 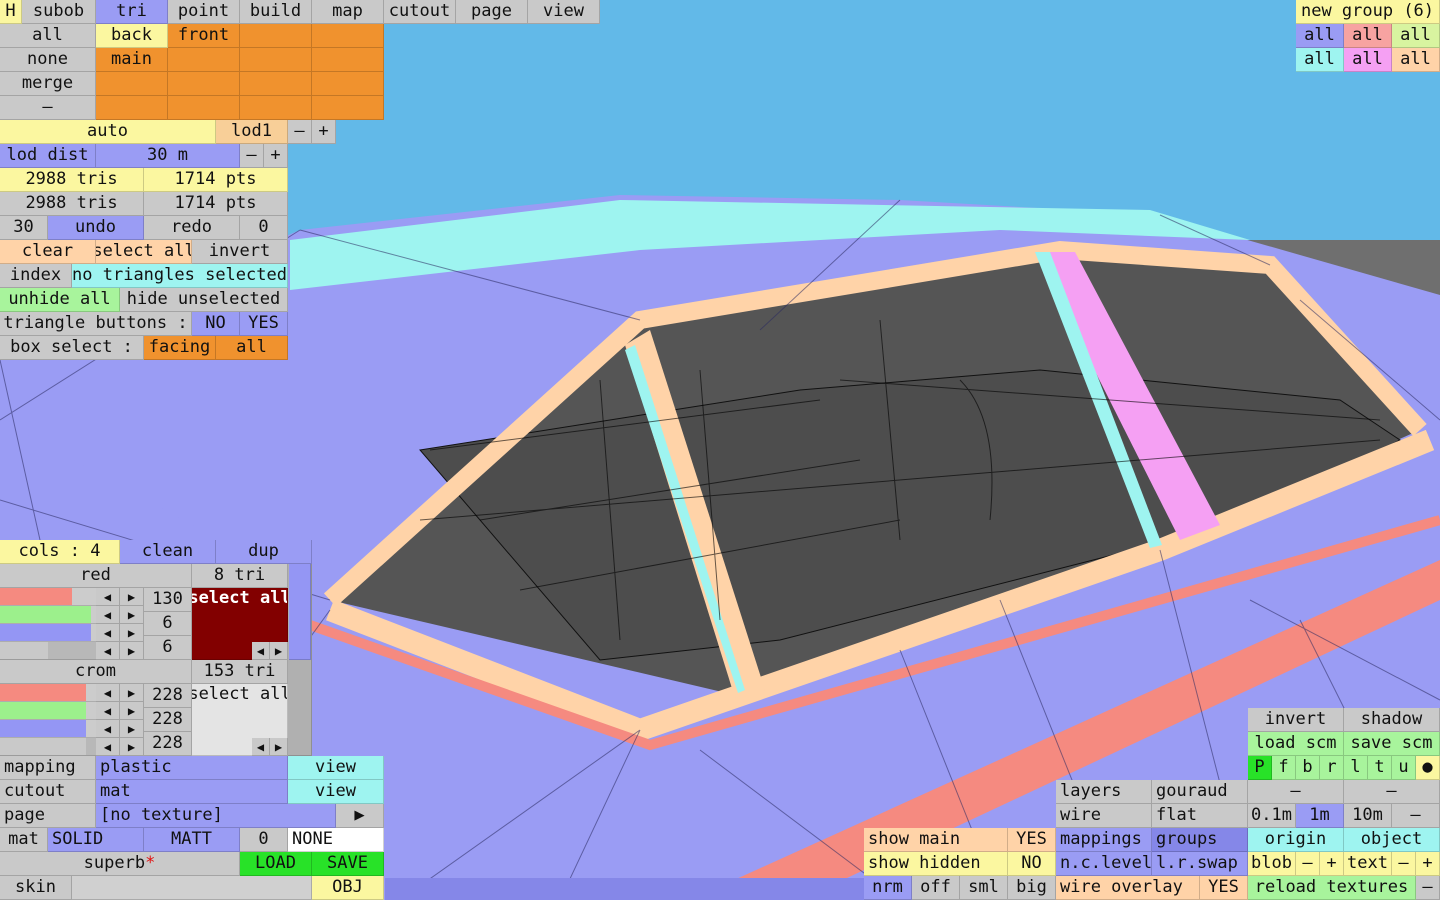 I want to click on flat-button: flat, so click(x=1200, y=816).